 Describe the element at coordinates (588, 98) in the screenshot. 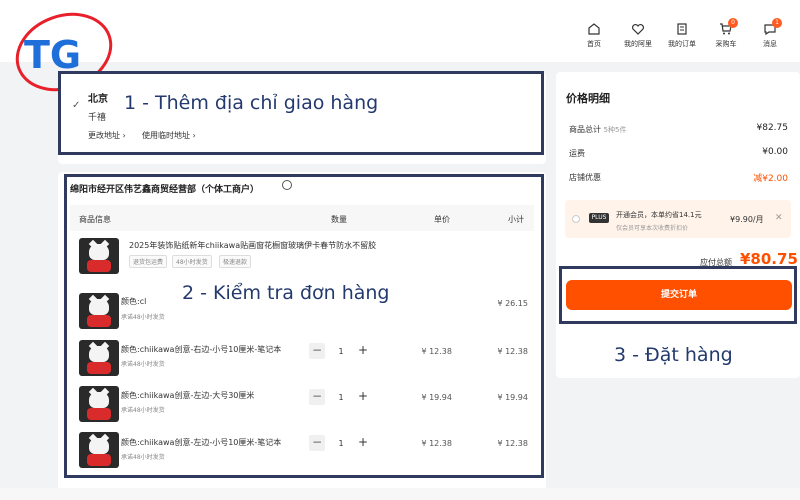

I see `summary-title: 价格明细` at that location.